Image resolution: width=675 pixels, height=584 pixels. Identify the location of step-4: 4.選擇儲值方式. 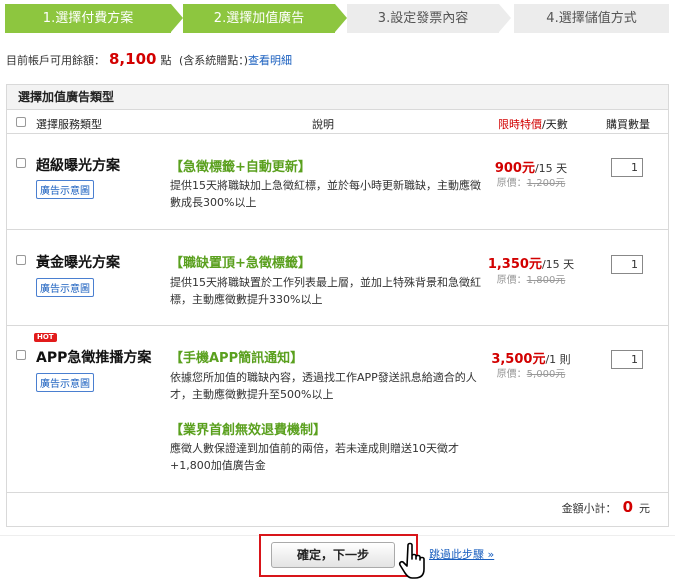
(591, 18).